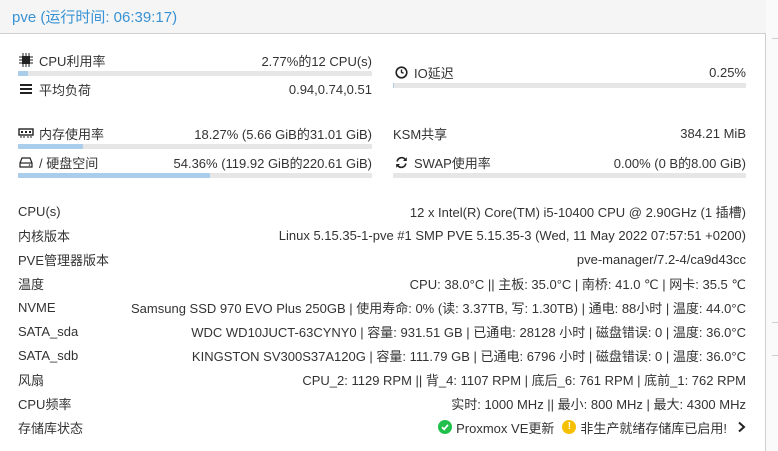 The image size is (778, 451). I want to click on cpu-usage-bar-fill, so click(23, 73).